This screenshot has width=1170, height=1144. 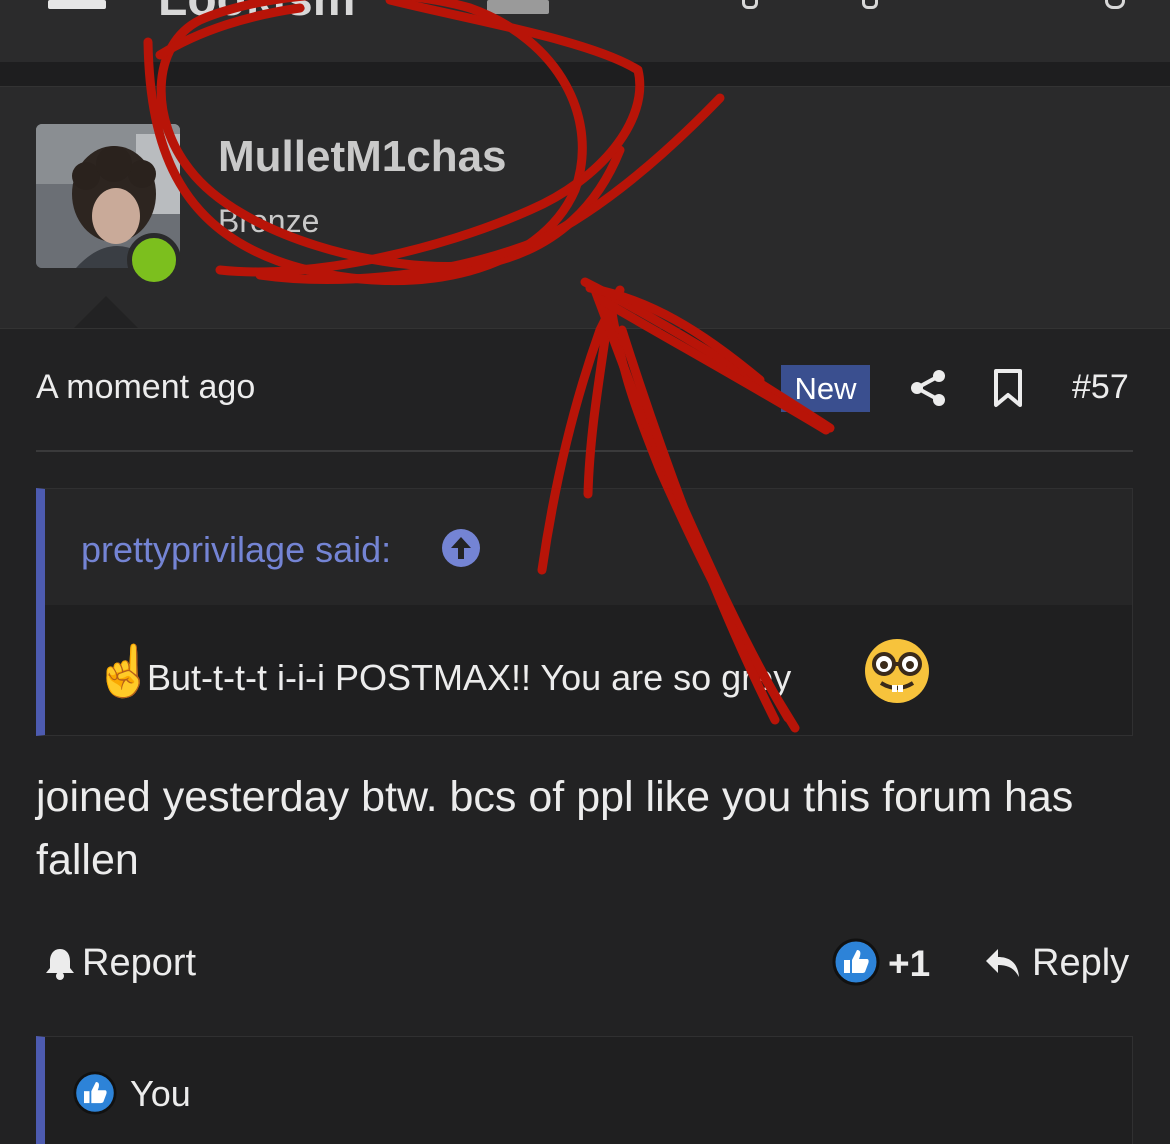 I want to click on pointing-up-emoji: ☝️, so click(x=124, y=671).